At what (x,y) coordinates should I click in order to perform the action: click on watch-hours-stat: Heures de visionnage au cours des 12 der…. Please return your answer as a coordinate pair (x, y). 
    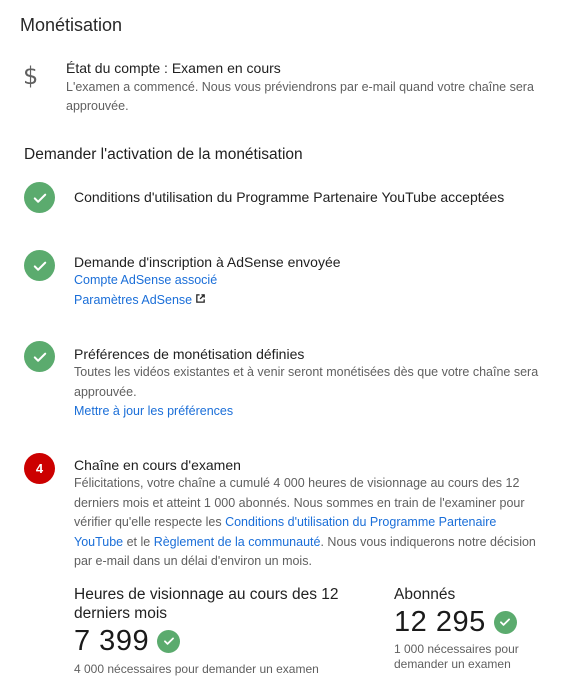
    Looking at the image, I should click on (209, 631).